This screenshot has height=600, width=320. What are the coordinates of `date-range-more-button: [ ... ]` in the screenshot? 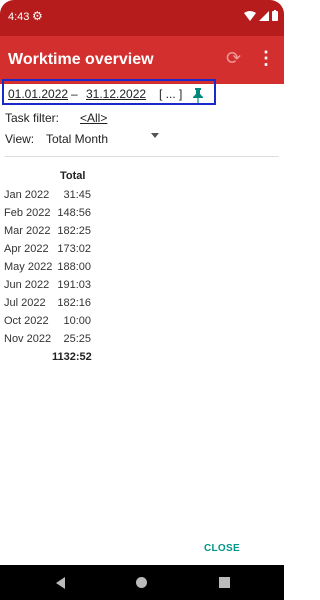 It's located at (170, 94).